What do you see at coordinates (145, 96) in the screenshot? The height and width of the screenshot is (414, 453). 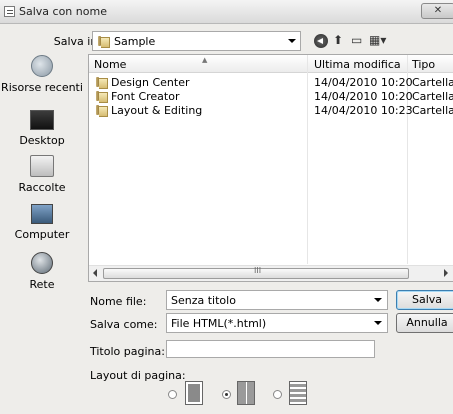 I see `file-name: Font Creator` at bounding box center [145, 96].